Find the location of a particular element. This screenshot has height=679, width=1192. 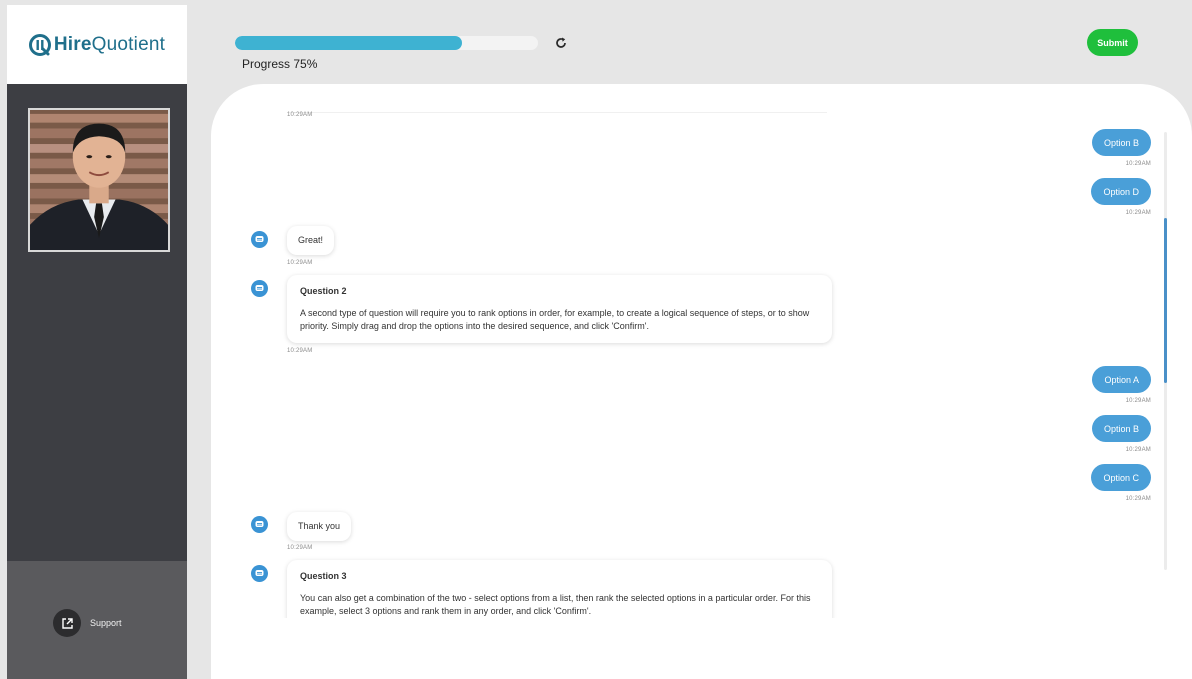

user-reply-bubble: Option C is located at coordinates (1121, 477).